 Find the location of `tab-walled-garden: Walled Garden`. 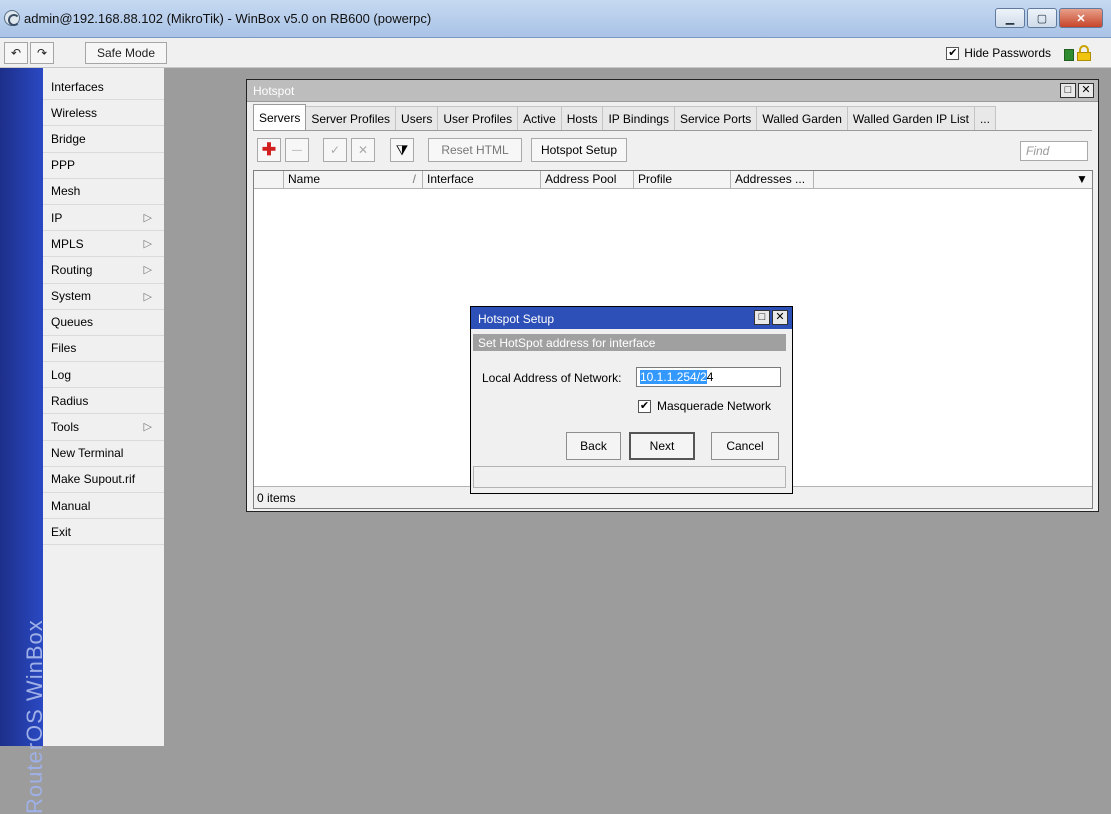

tab-walled-garden: Walled Garden is located at coordinates (802, 118).